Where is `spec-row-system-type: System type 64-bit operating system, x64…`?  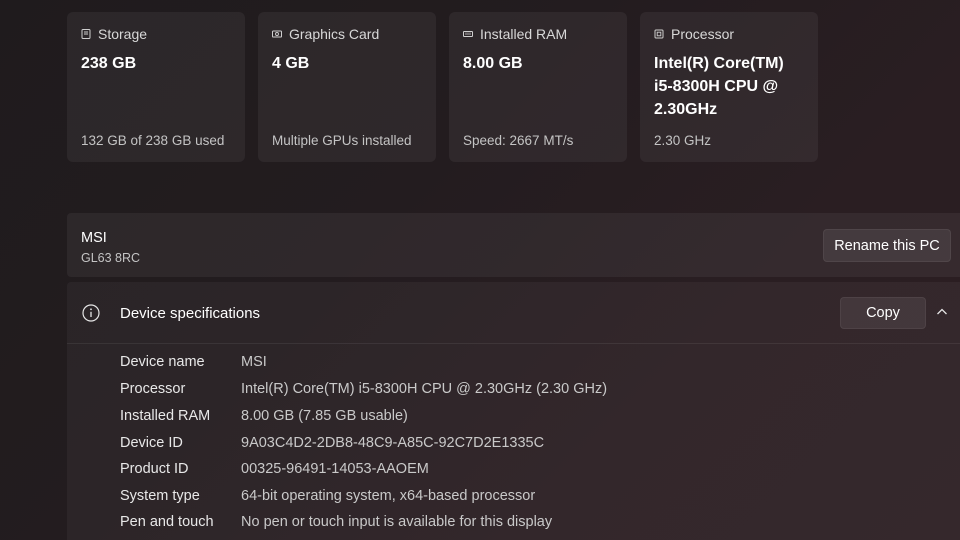
spec-row-system-type: System type 64-bit operating system, x64… is located at coordinates (327, 499).